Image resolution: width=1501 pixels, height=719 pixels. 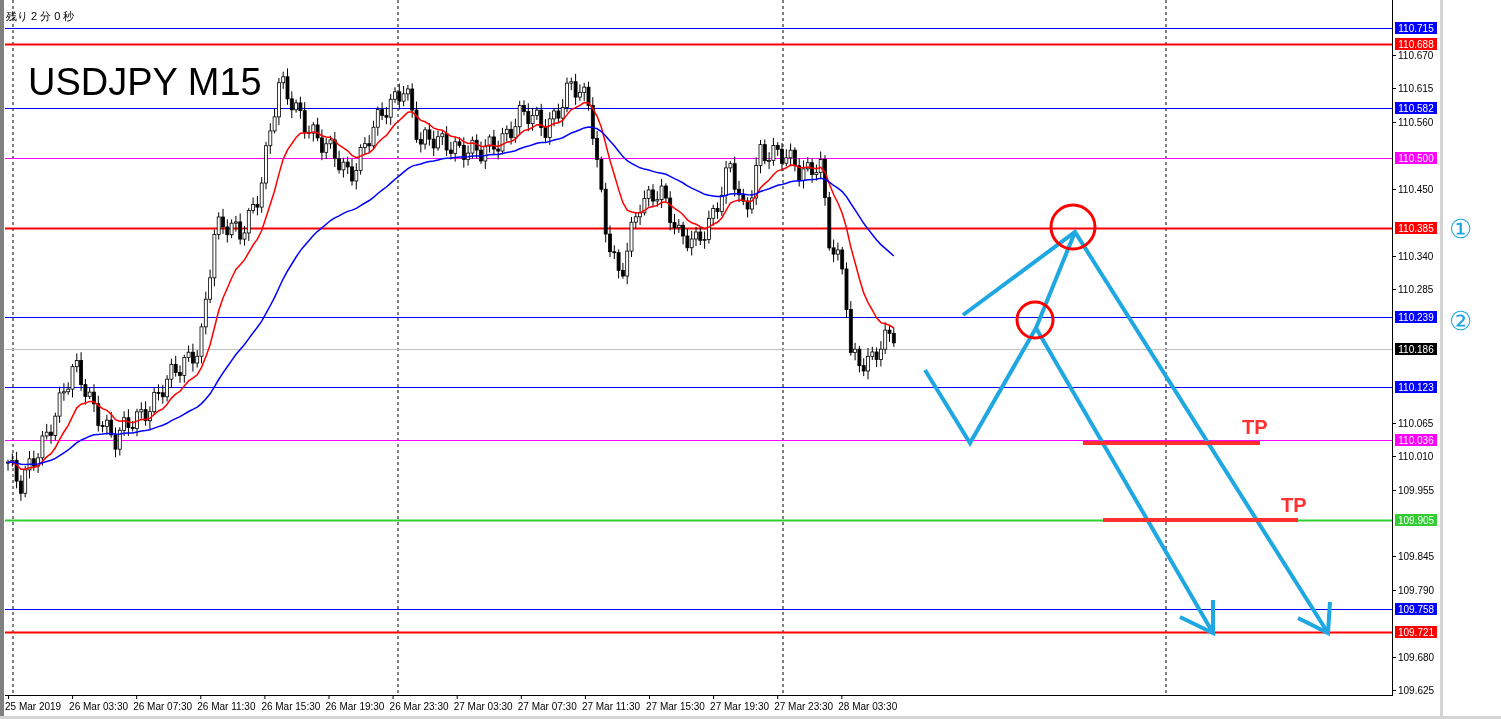 I want to click on price-tick-label: 110.285, so click(x=1416, y=289).